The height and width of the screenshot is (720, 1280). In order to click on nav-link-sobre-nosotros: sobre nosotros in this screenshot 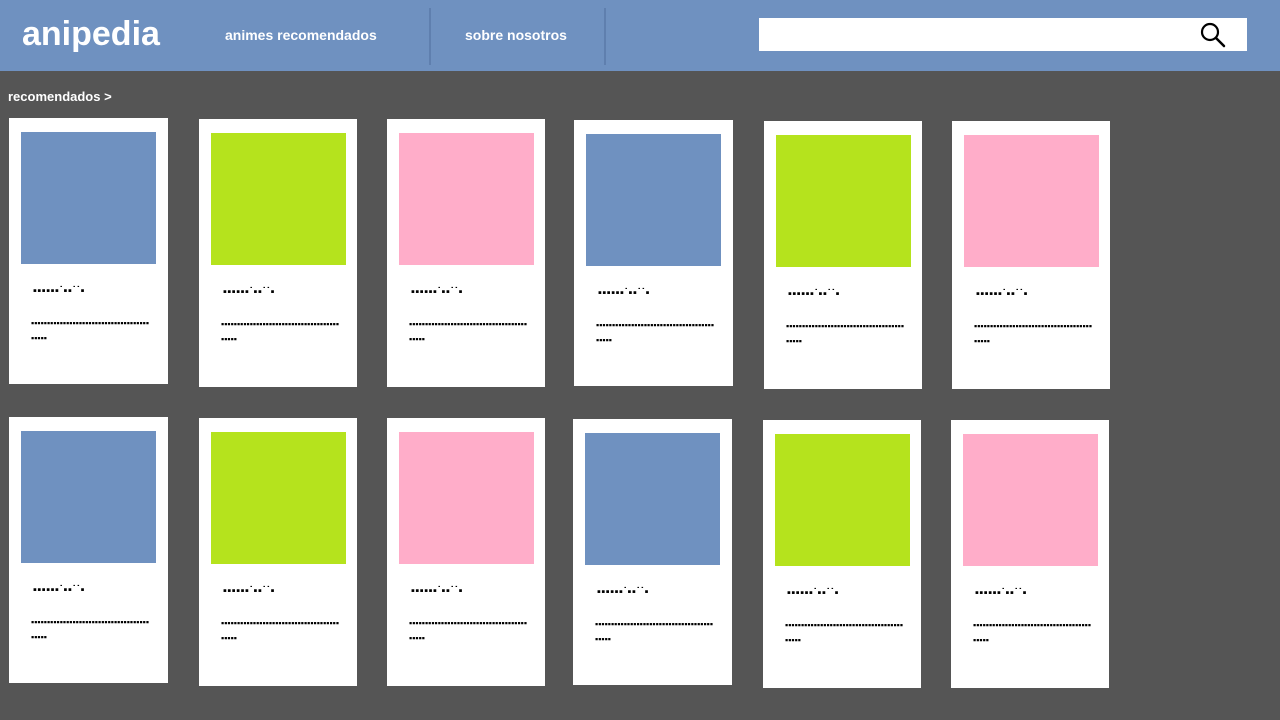, I will do `click(516, 35)`.